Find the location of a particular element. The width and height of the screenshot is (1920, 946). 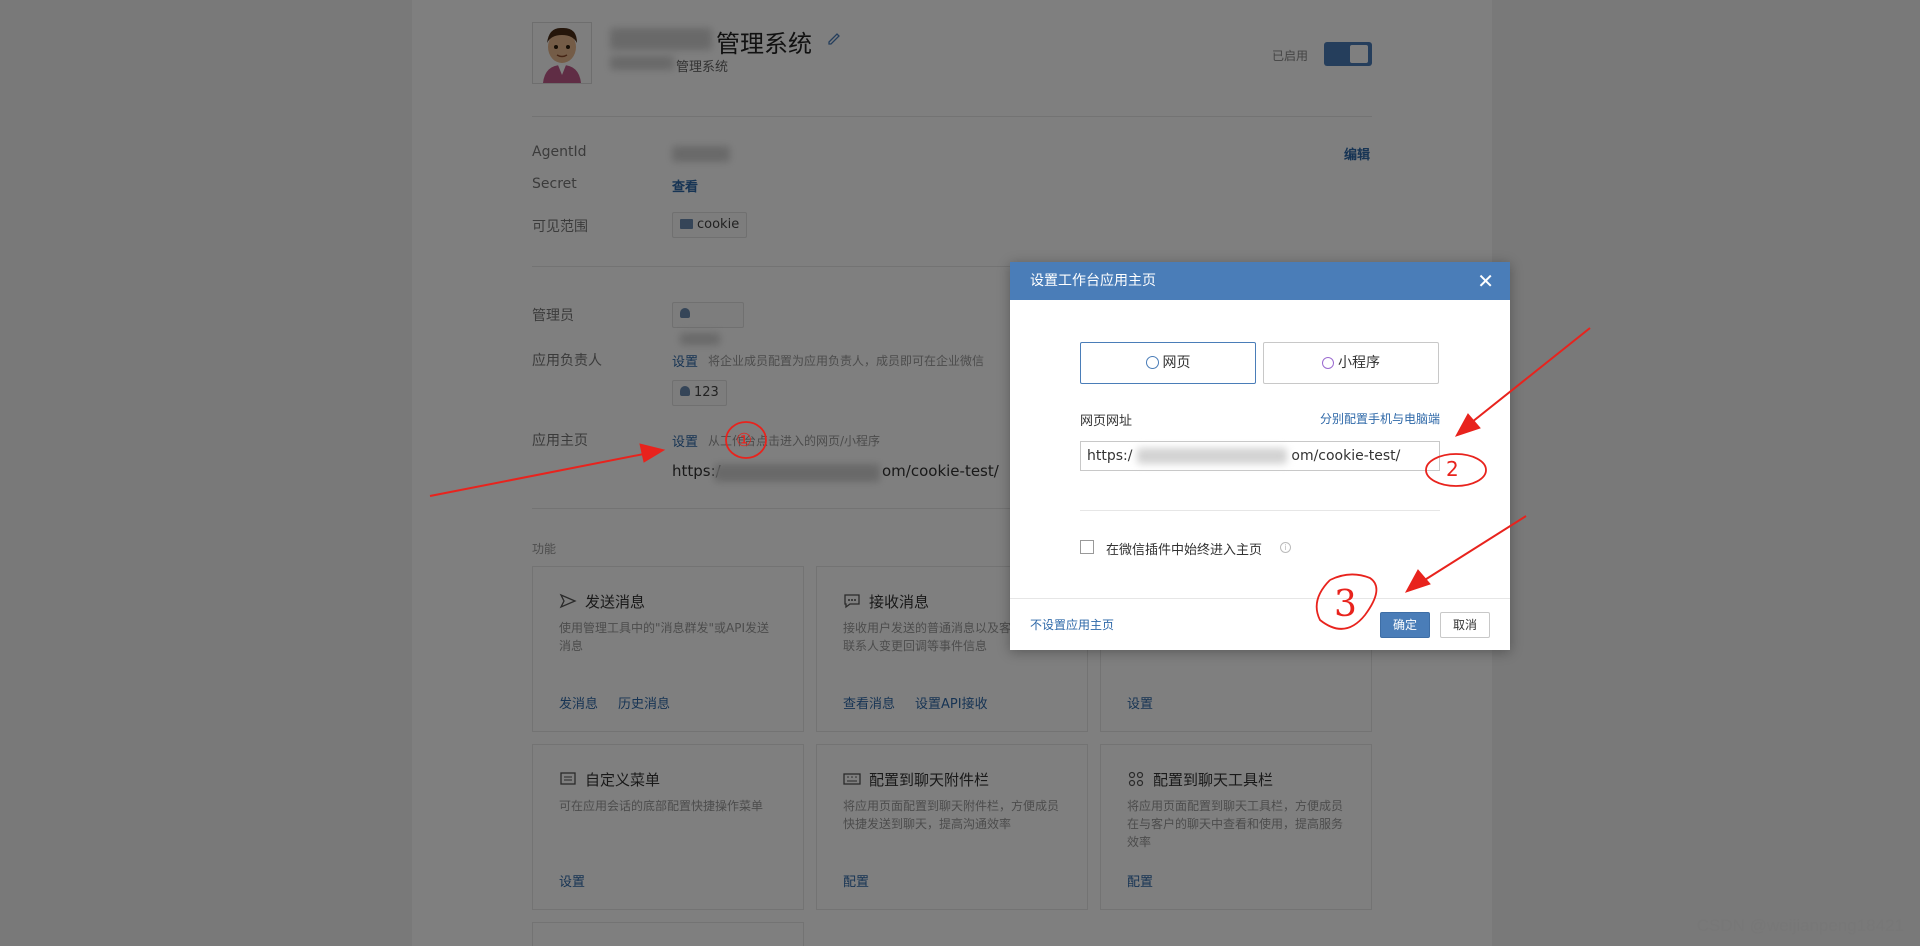

no-homepage-link: 不设置应用主页 is located at coordinates (1072, 624).